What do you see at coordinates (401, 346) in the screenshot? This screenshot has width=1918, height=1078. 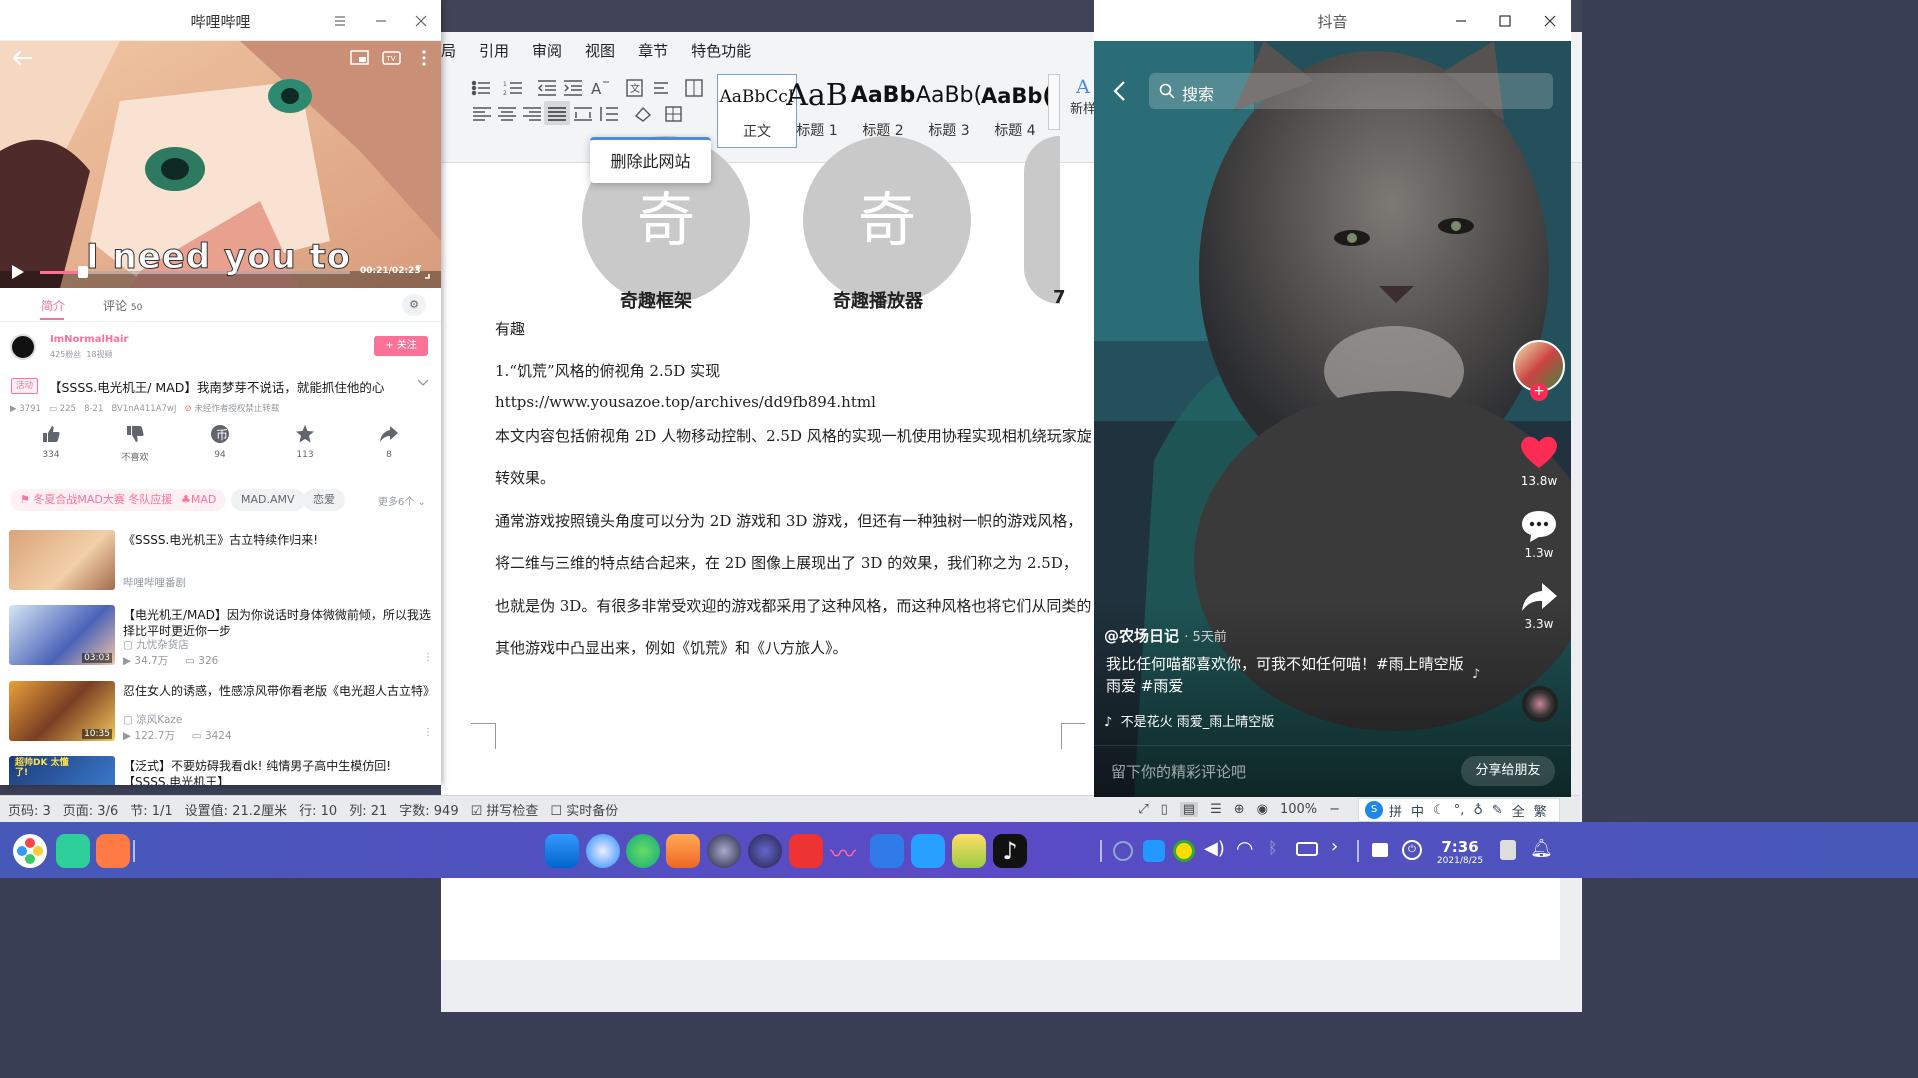 I see `follow-button: + 关注` at bounding box center [401, 346].